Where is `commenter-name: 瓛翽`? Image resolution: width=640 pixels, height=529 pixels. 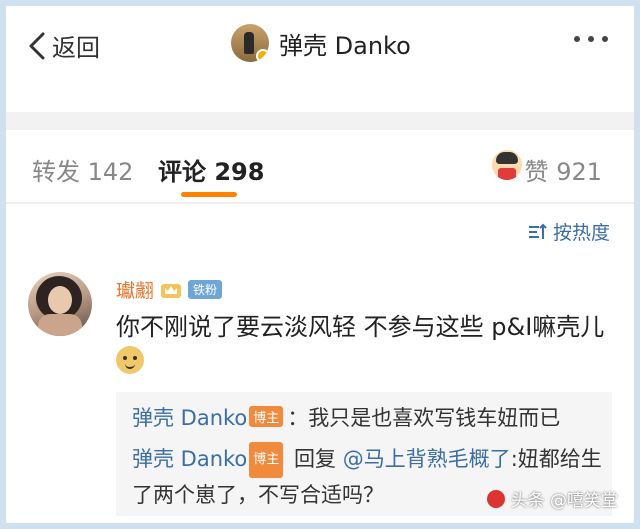
commenter-name: 瓛翽 is located at coordinates (135, 289).